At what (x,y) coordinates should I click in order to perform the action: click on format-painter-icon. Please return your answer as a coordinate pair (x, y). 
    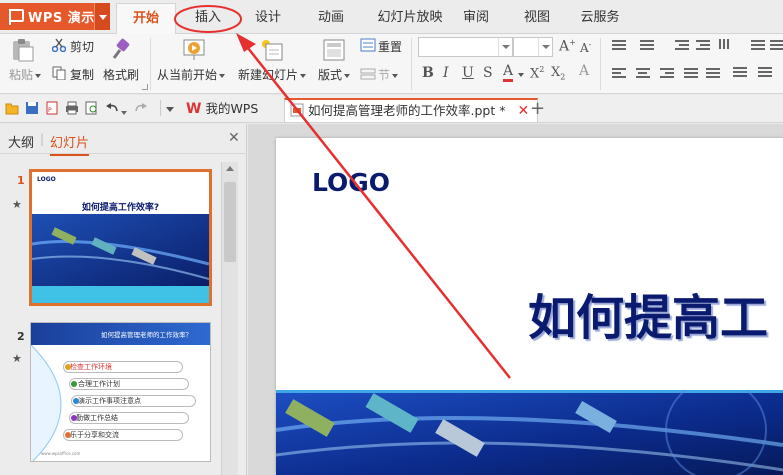
    Looking at the image, I should click on (120, 50).